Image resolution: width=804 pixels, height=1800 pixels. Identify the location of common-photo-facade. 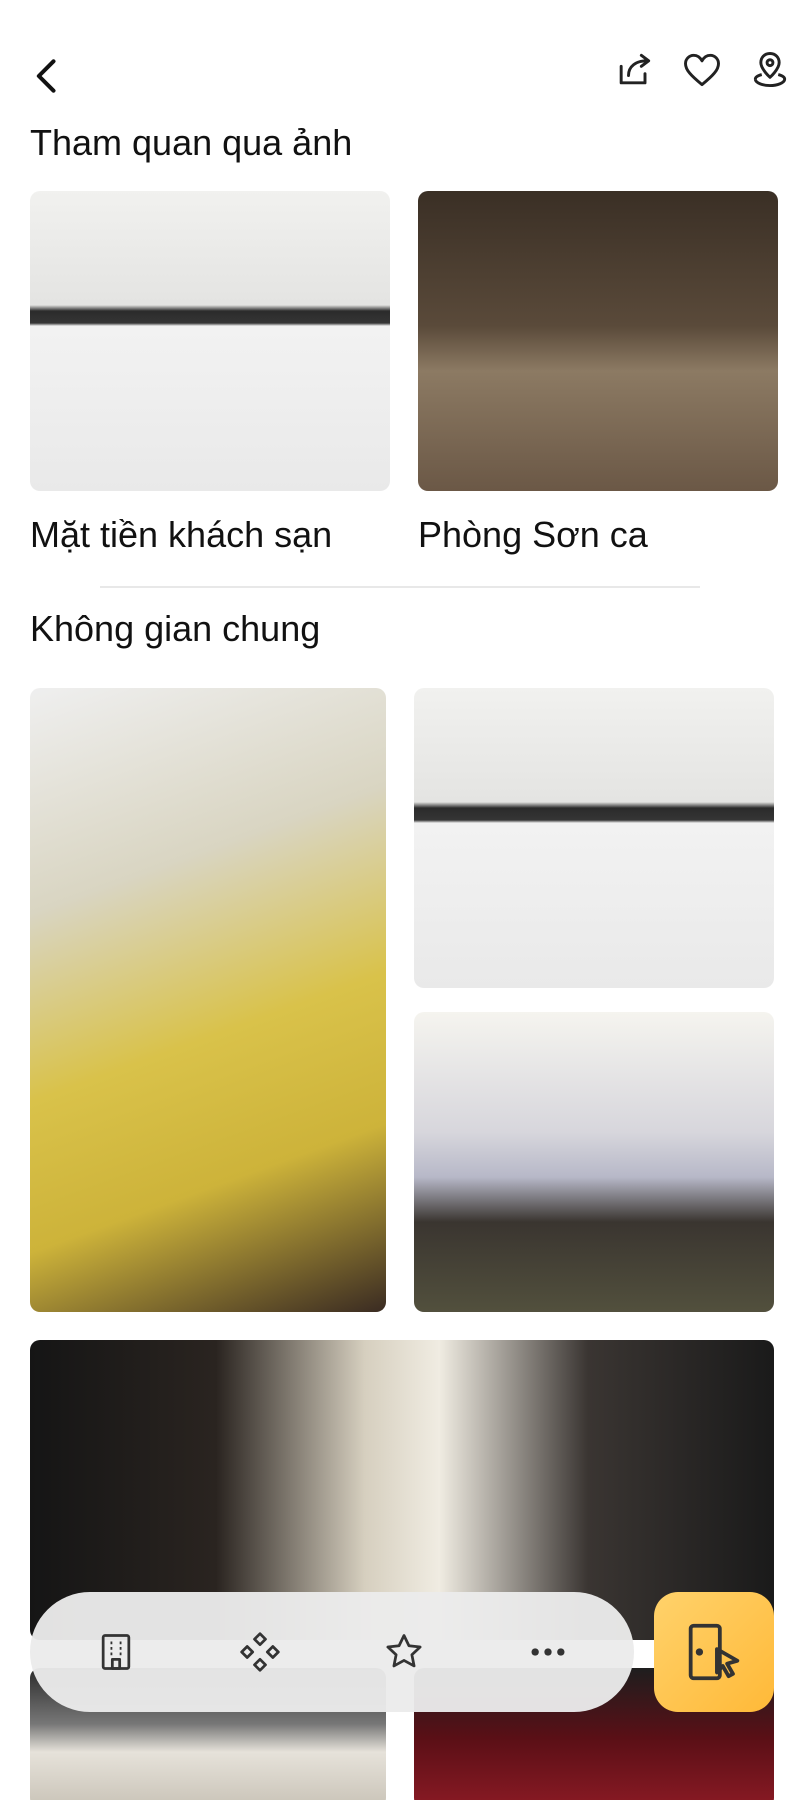
(594, 838).